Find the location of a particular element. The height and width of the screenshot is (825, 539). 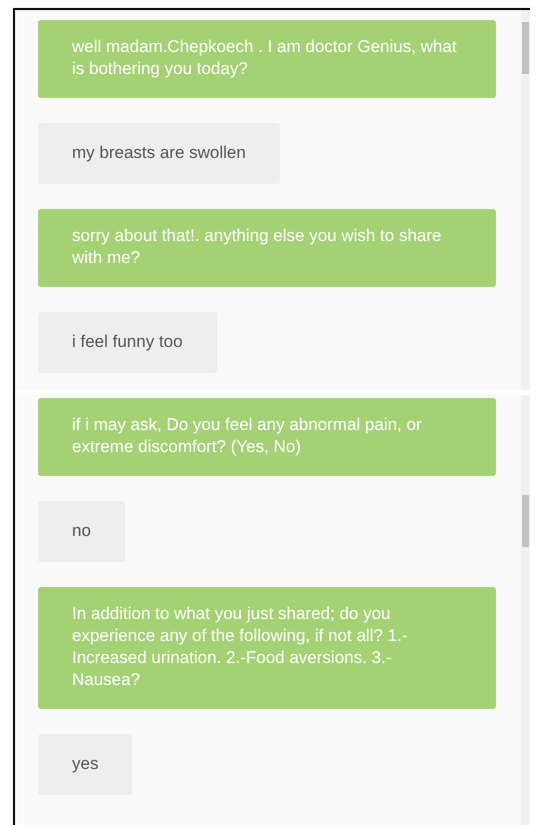

doctor-message: well madam.Chepkoech . I am doctor Genius, what is bothering you today? is located at coordinates (267, 59).